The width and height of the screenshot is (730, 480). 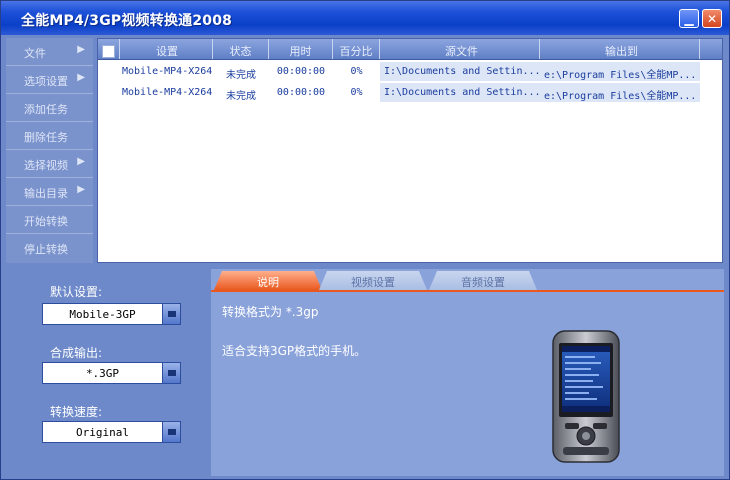 I want to click on column-header-output: 输出到, so click(x=620, y=49).